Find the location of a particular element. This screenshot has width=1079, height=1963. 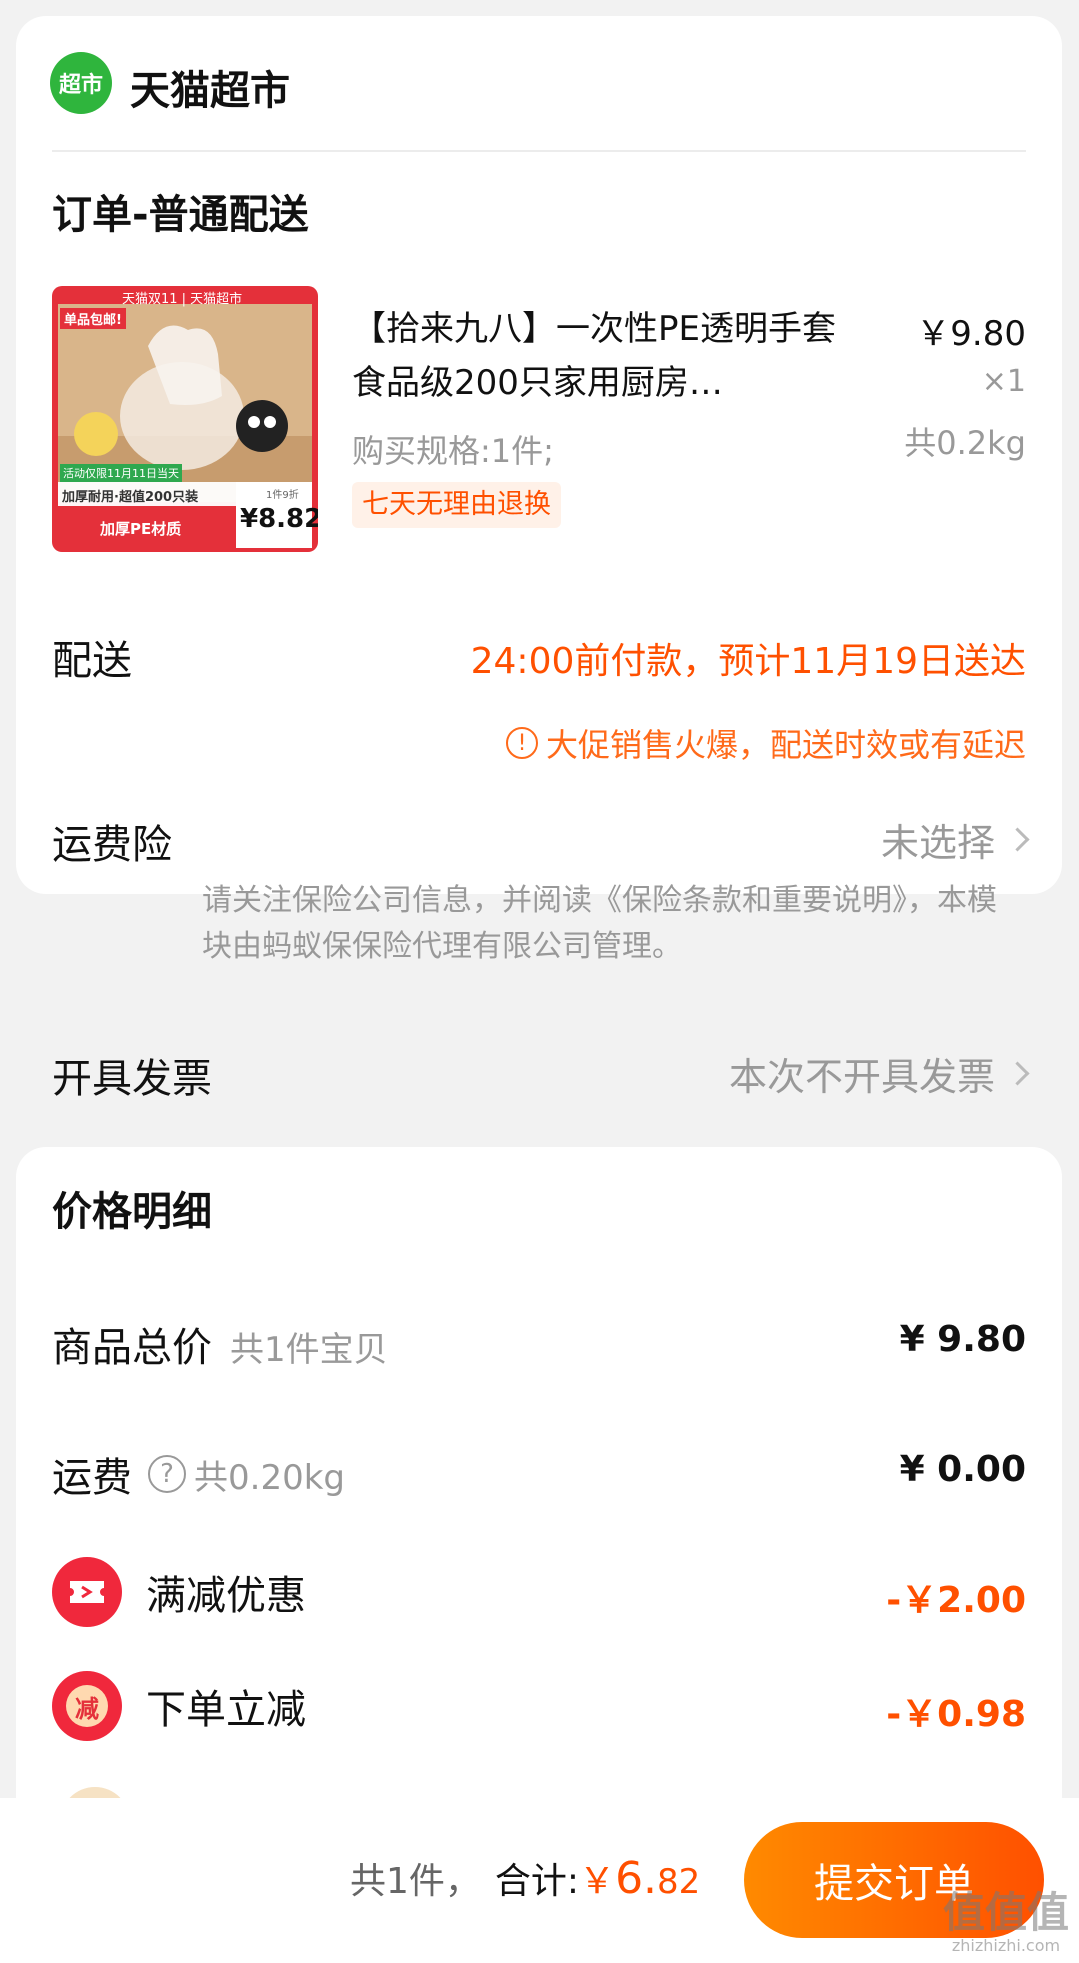

product-weight: 共0.2kg is located at coordinates (965, 443).